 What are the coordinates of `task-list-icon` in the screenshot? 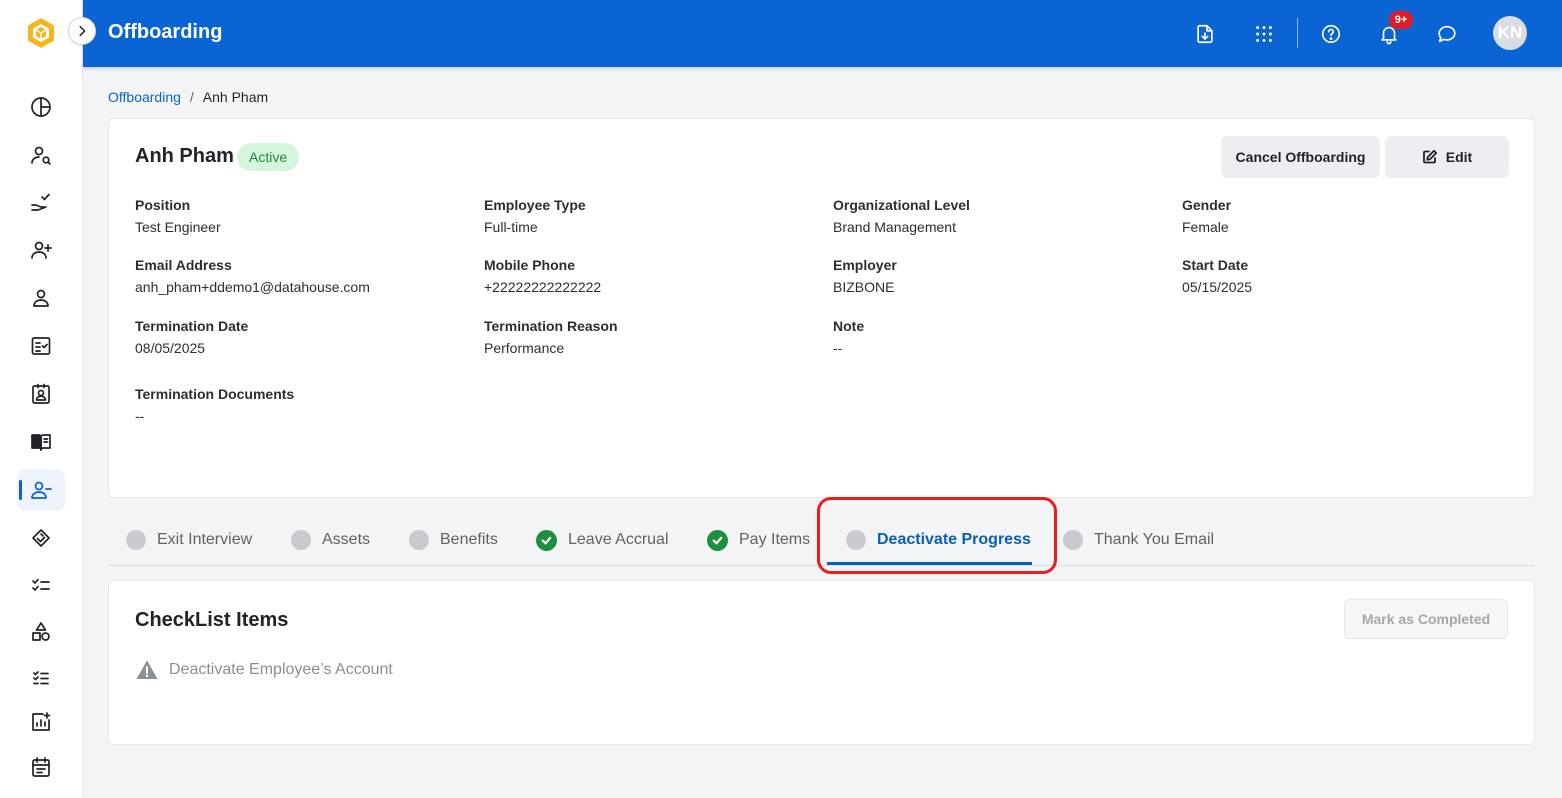 It's located at (41, 678).